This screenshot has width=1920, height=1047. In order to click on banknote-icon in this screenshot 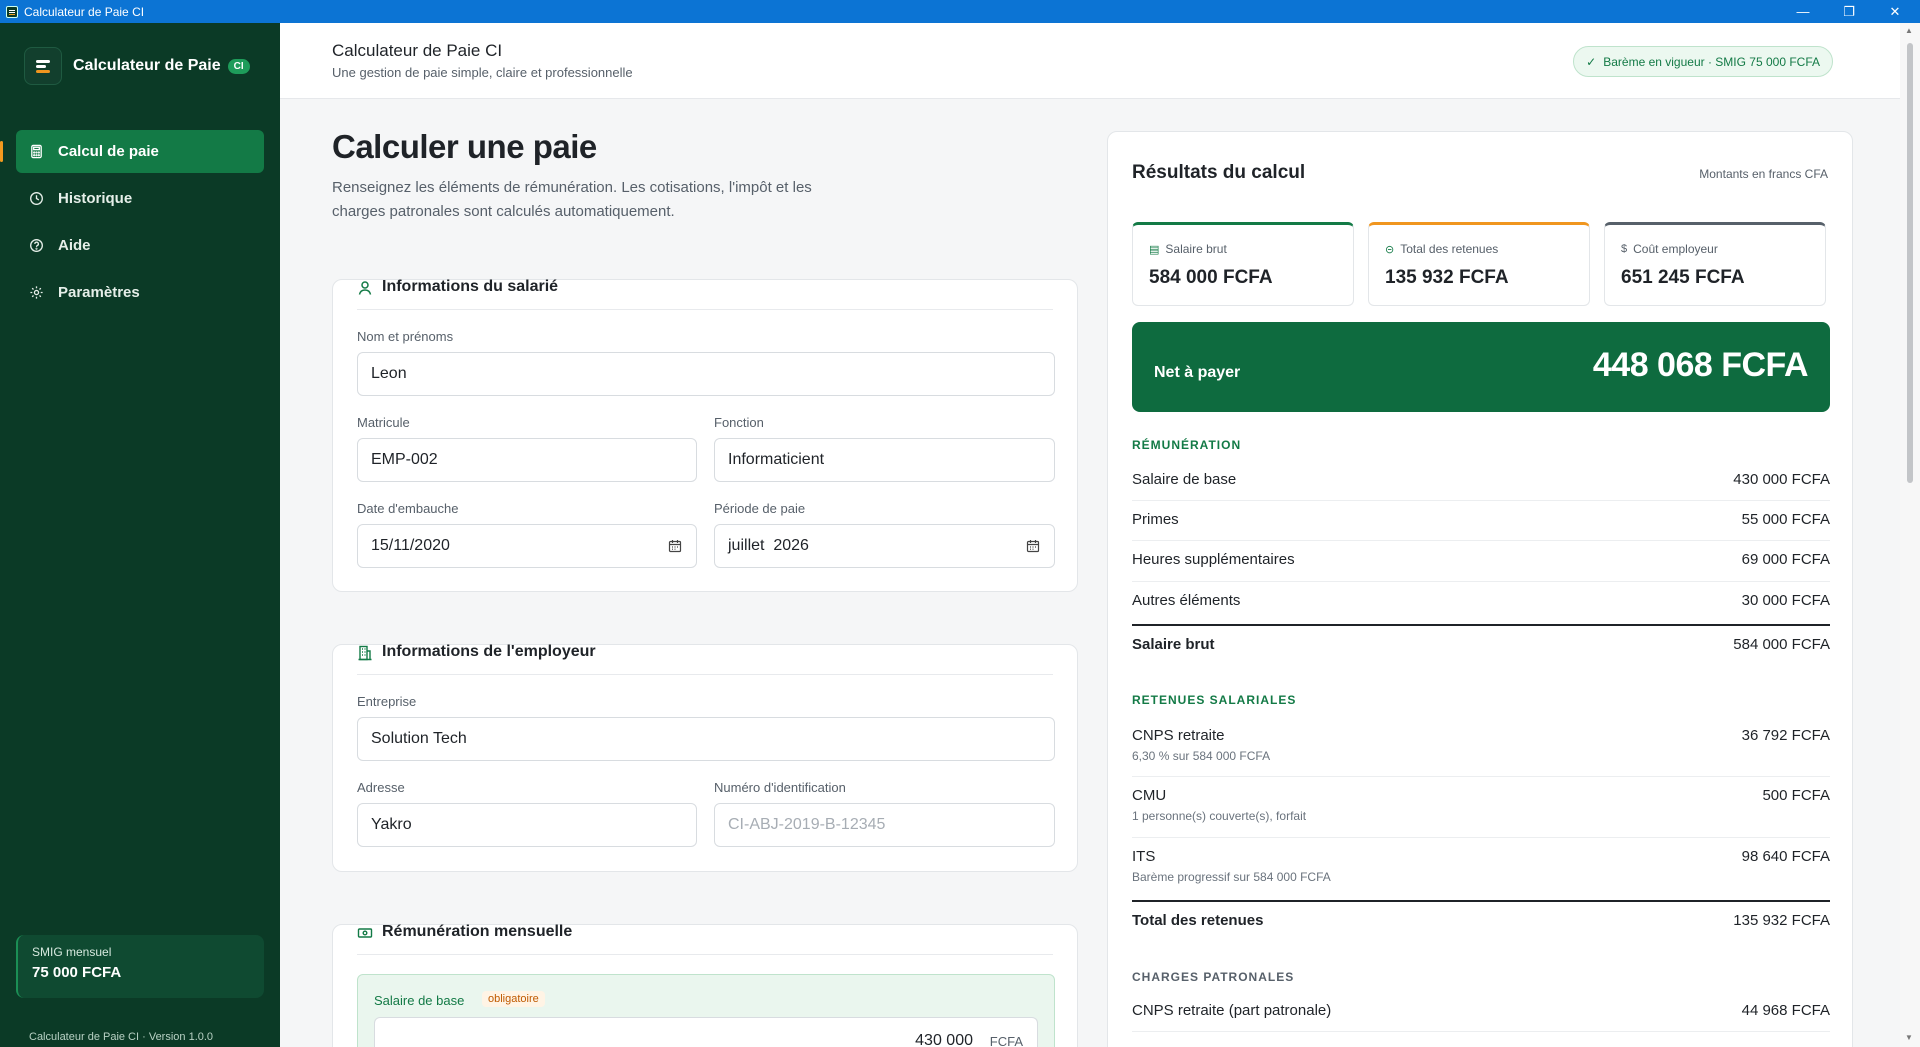, I will do `click(365, 933)`.